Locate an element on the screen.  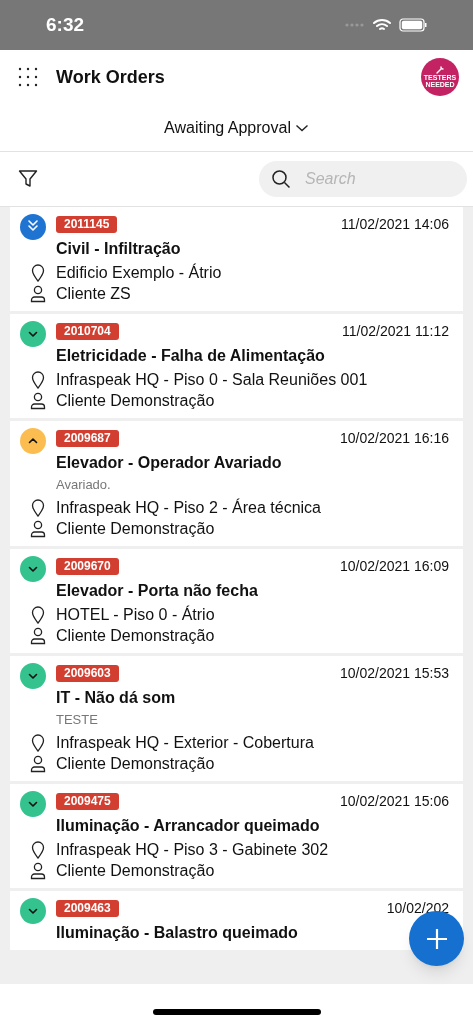
grid-menu-icon is located at coordinates (28, 77).